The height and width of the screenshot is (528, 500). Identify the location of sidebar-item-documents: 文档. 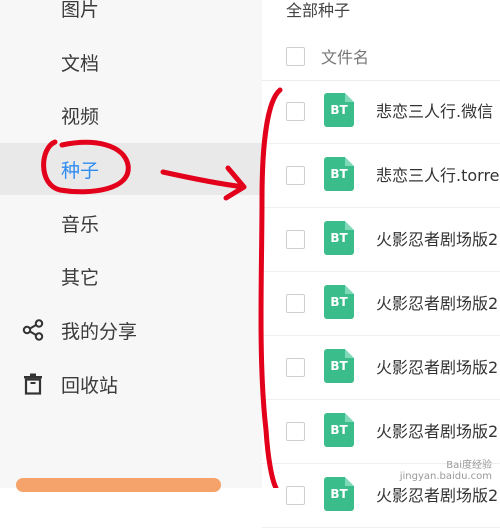
(131, 62).